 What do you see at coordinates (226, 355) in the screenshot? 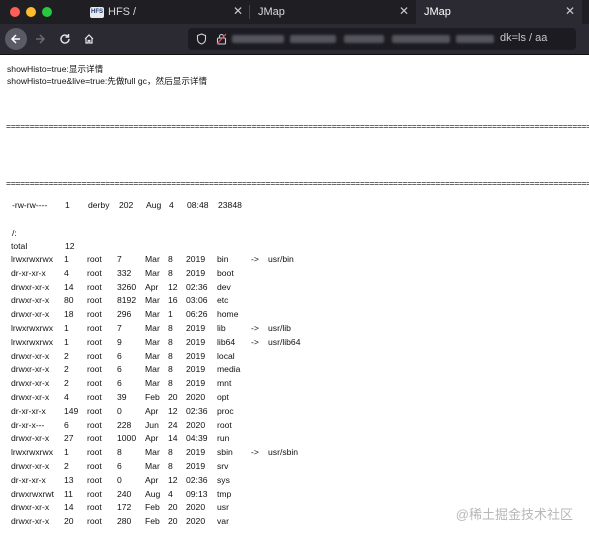
I see `listing-name: local` at bounding box center [226, 355].